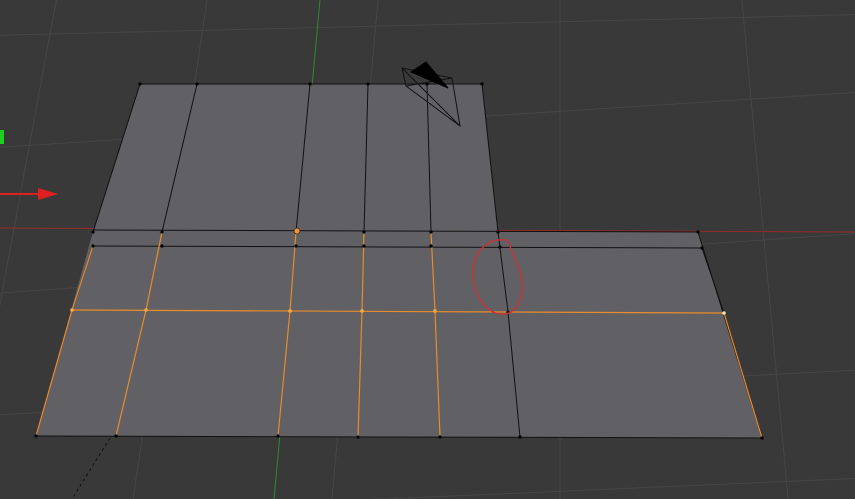 The image size is (855, 499). I want to click on dashed-guide-line, so click(91, 468).